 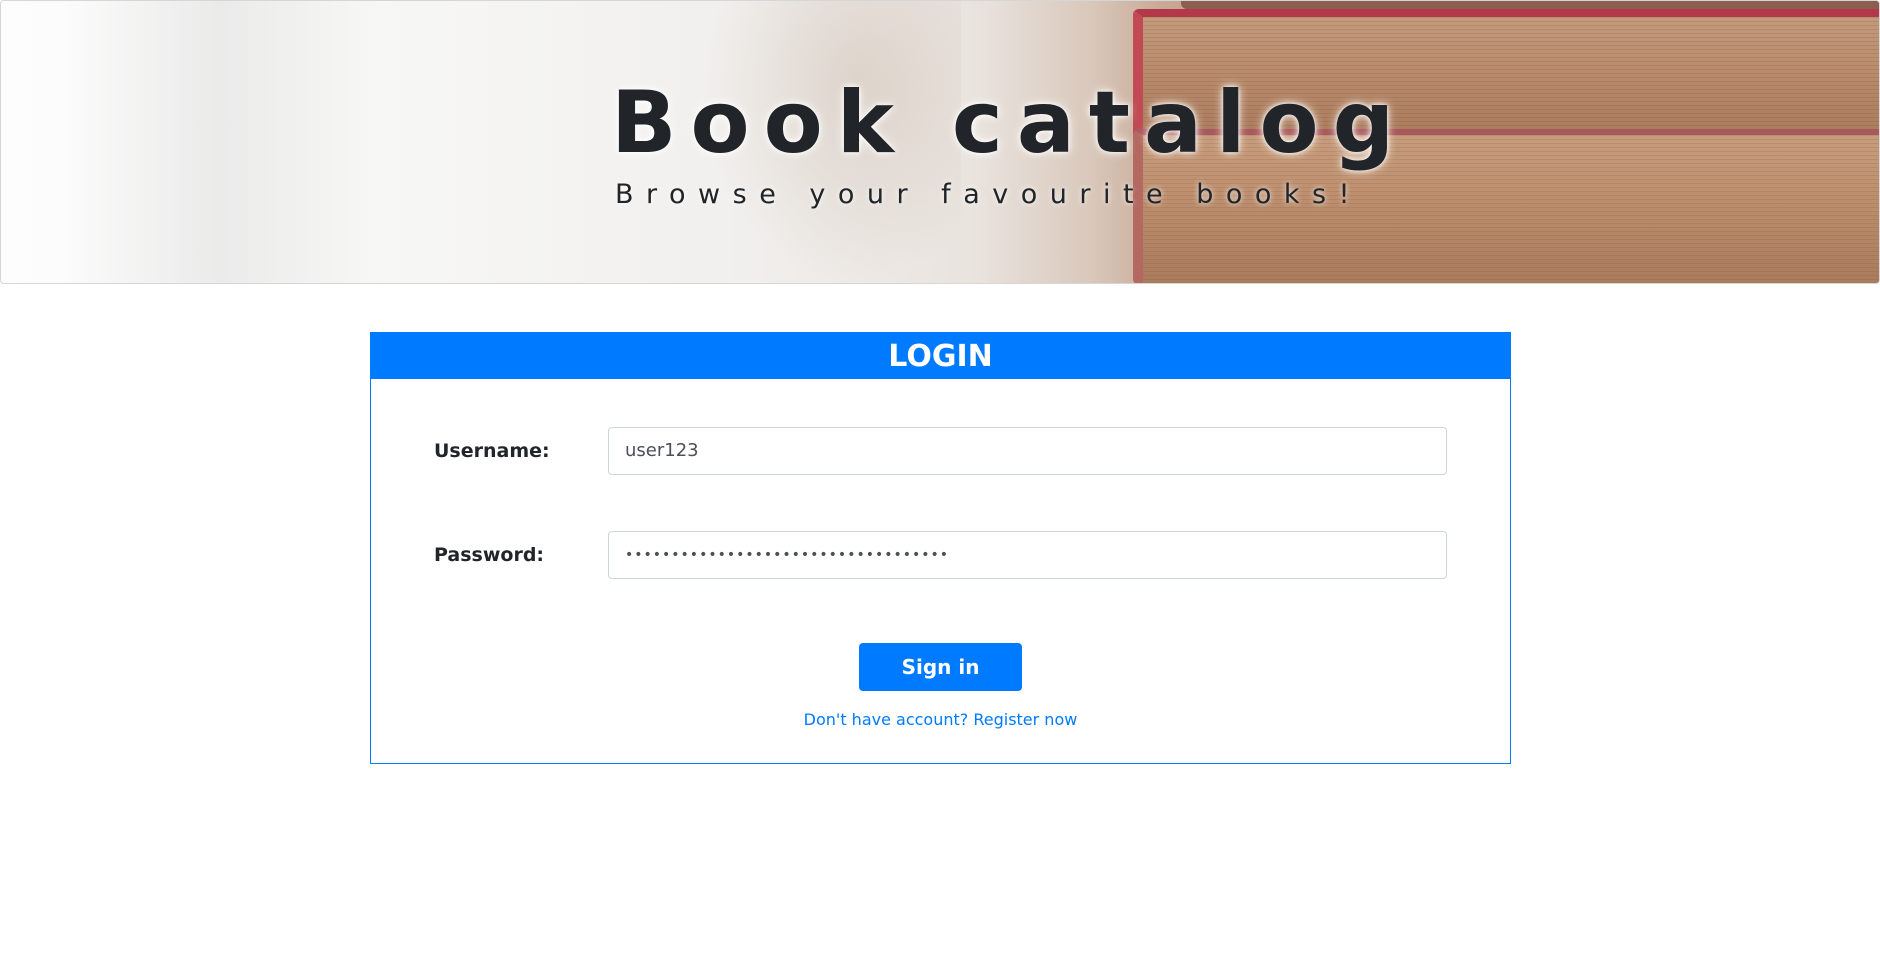 I want to click on password-input: •••••••••••••••••••••••••••••••••••, so click(x=1027, y=555).